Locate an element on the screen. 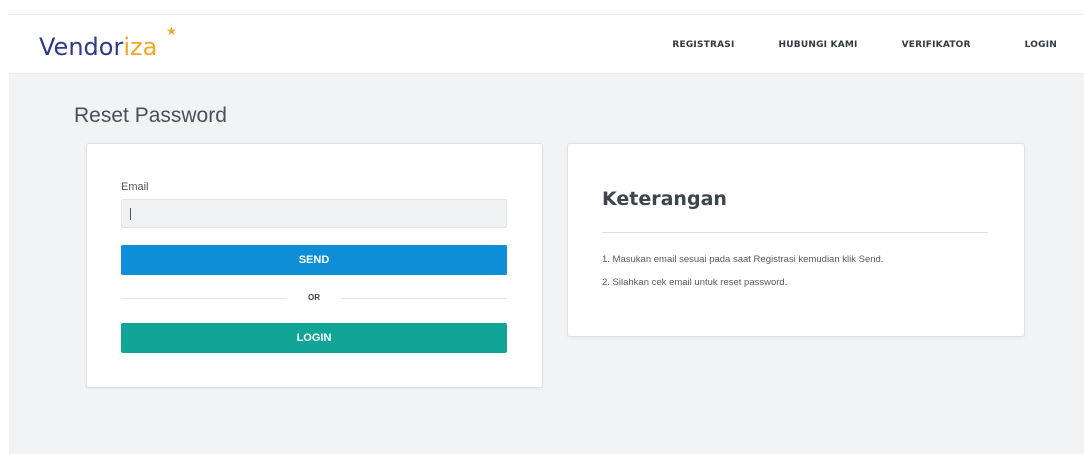 This screenshot has width=1084, height=454. info-divider is located at coordinates (795, 232).